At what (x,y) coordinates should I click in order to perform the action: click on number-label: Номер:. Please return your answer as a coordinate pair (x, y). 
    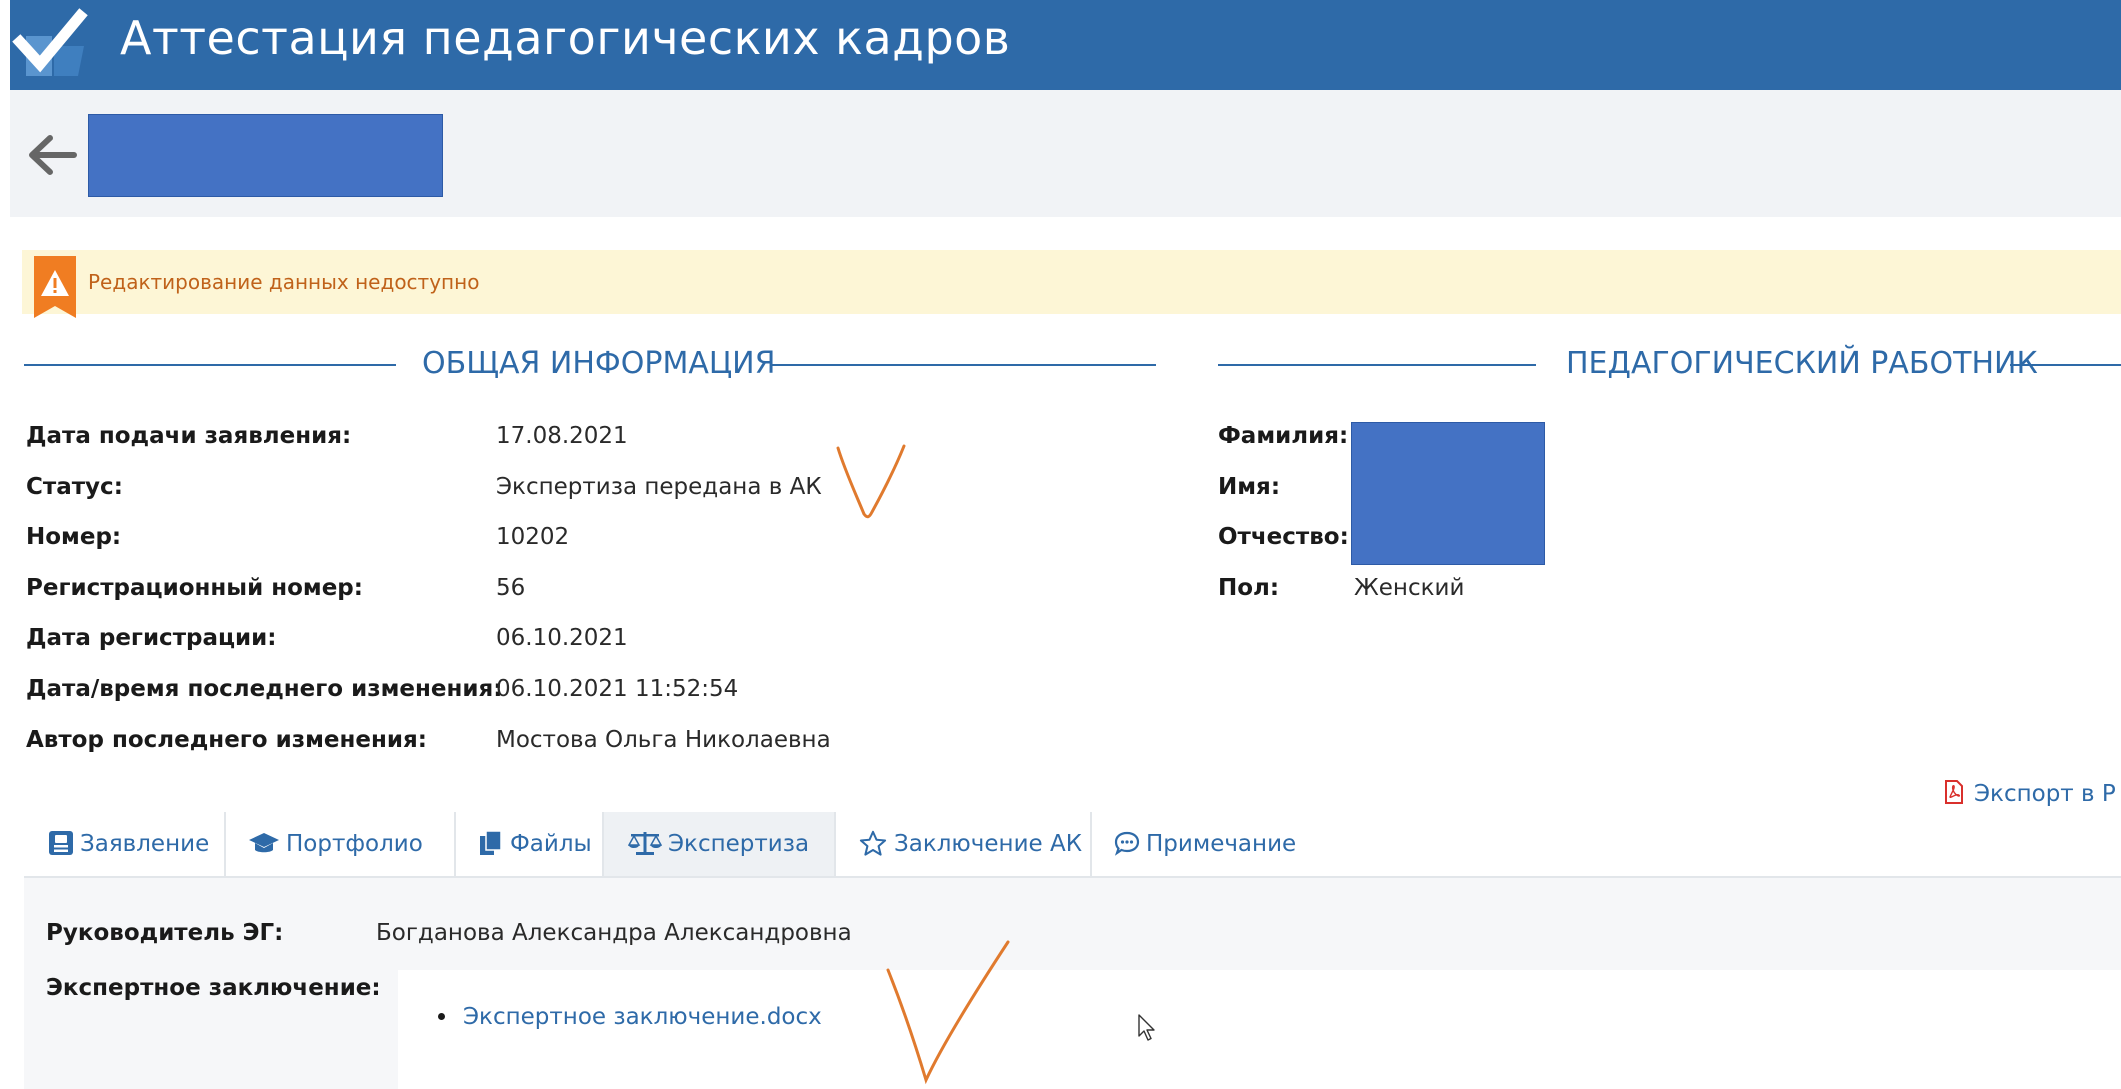
    Looking at the image, I should click on (74, 537).